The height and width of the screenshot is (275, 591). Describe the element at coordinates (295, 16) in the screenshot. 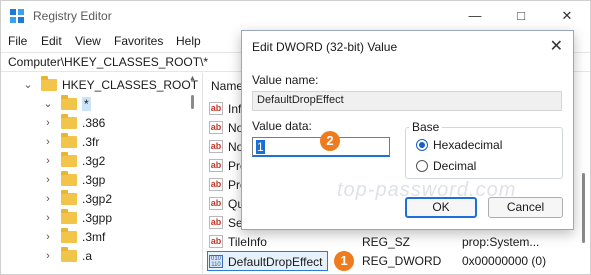

I see `title-bar: Registry Editor — □ ✕` at that location.